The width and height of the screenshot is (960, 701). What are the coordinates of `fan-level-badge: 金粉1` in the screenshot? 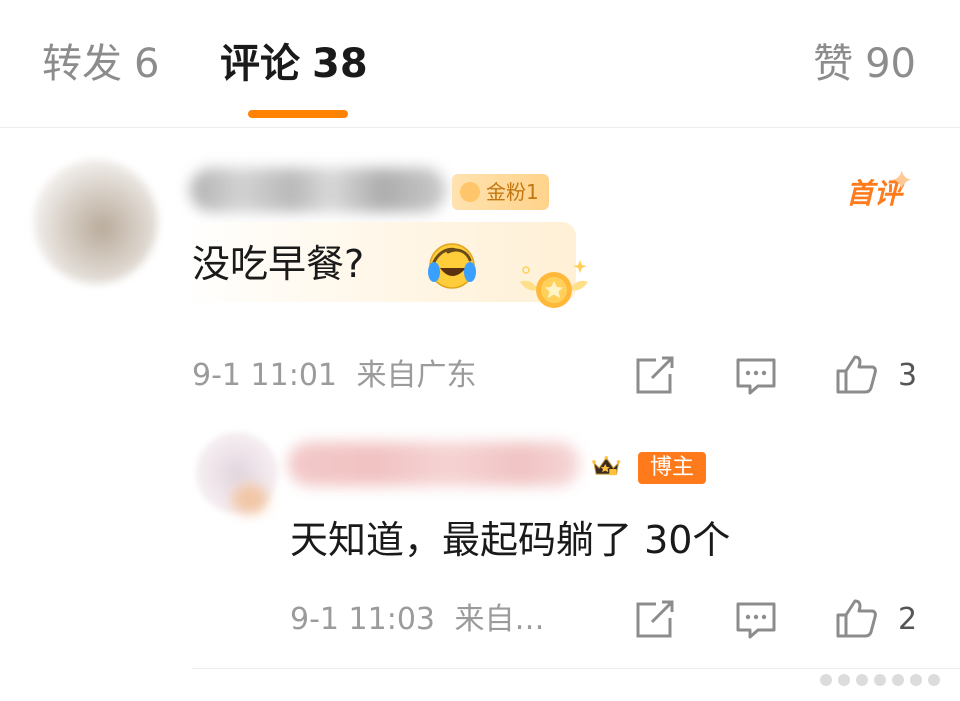 It's located at (500, 192).